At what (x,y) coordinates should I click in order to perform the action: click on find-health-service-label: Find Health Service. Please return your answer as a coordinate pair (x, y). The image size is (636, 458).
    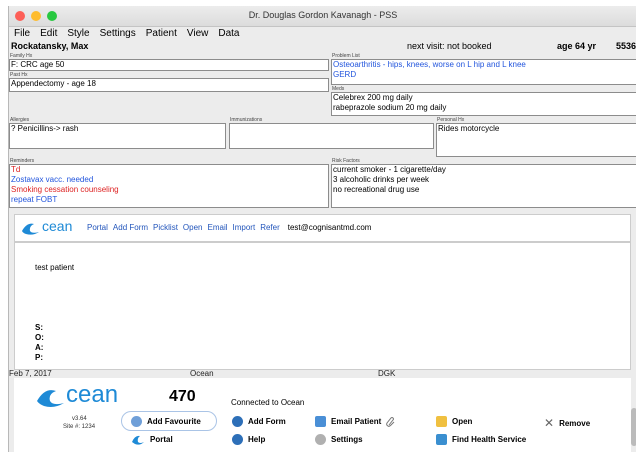
    Looking at the image, I should click on (489, 439).